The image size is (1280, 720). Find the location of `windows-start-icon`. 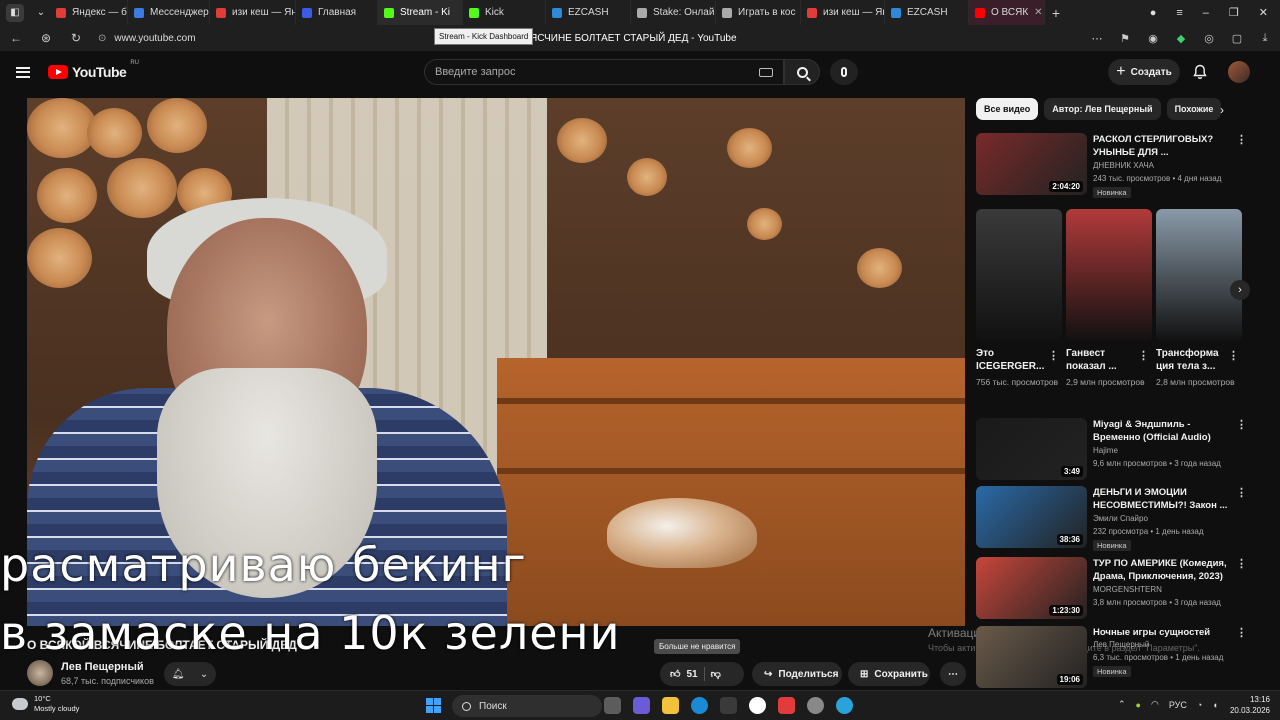

windows-start-icon is located at coordinates (433, 705).